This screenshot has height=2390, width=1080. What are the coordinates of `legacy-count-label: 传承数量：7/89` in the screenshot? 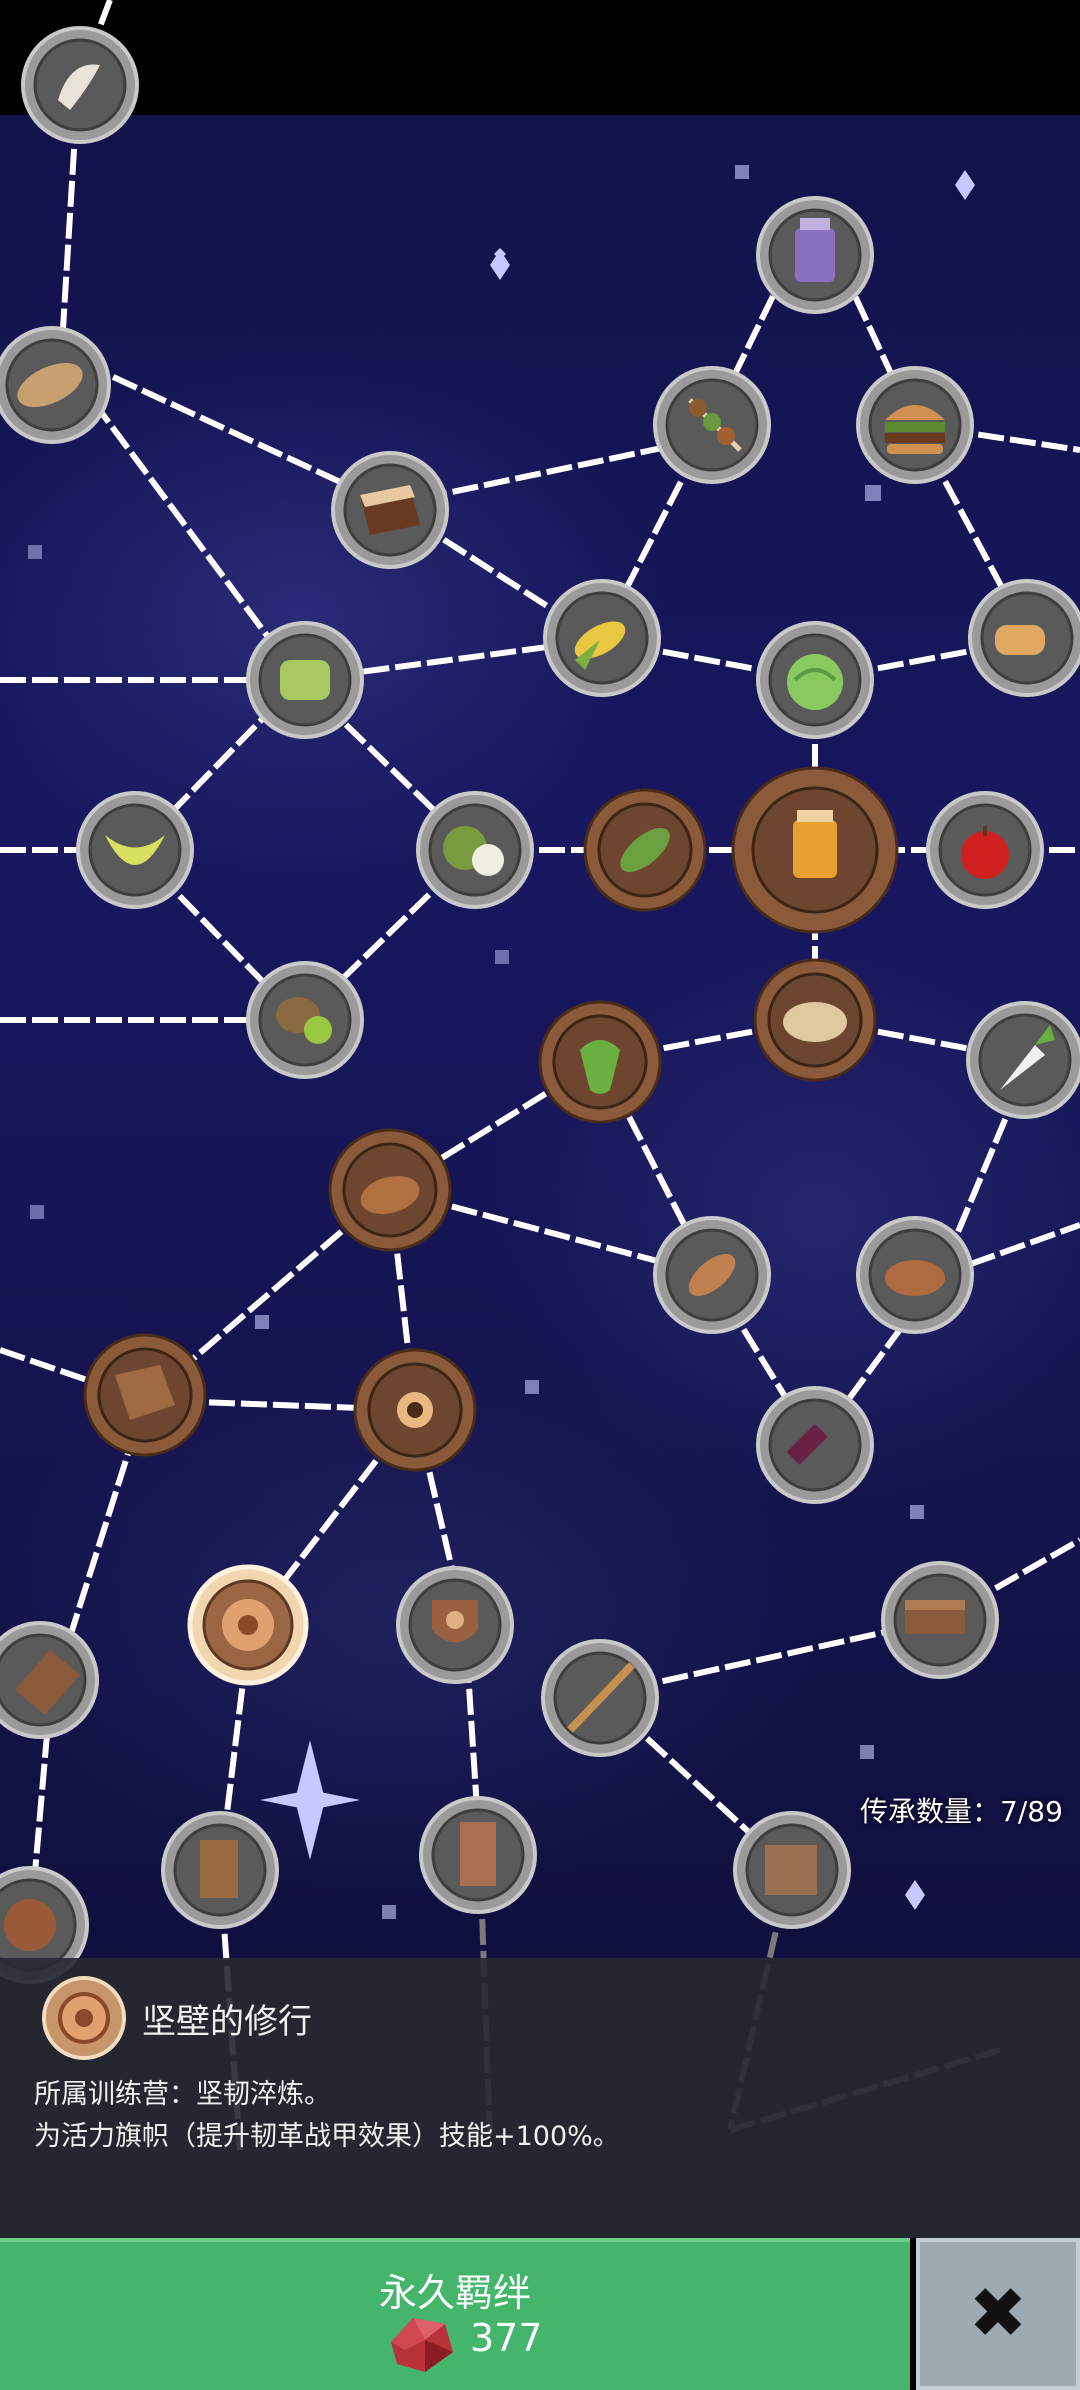 It's located at (961, 1811).